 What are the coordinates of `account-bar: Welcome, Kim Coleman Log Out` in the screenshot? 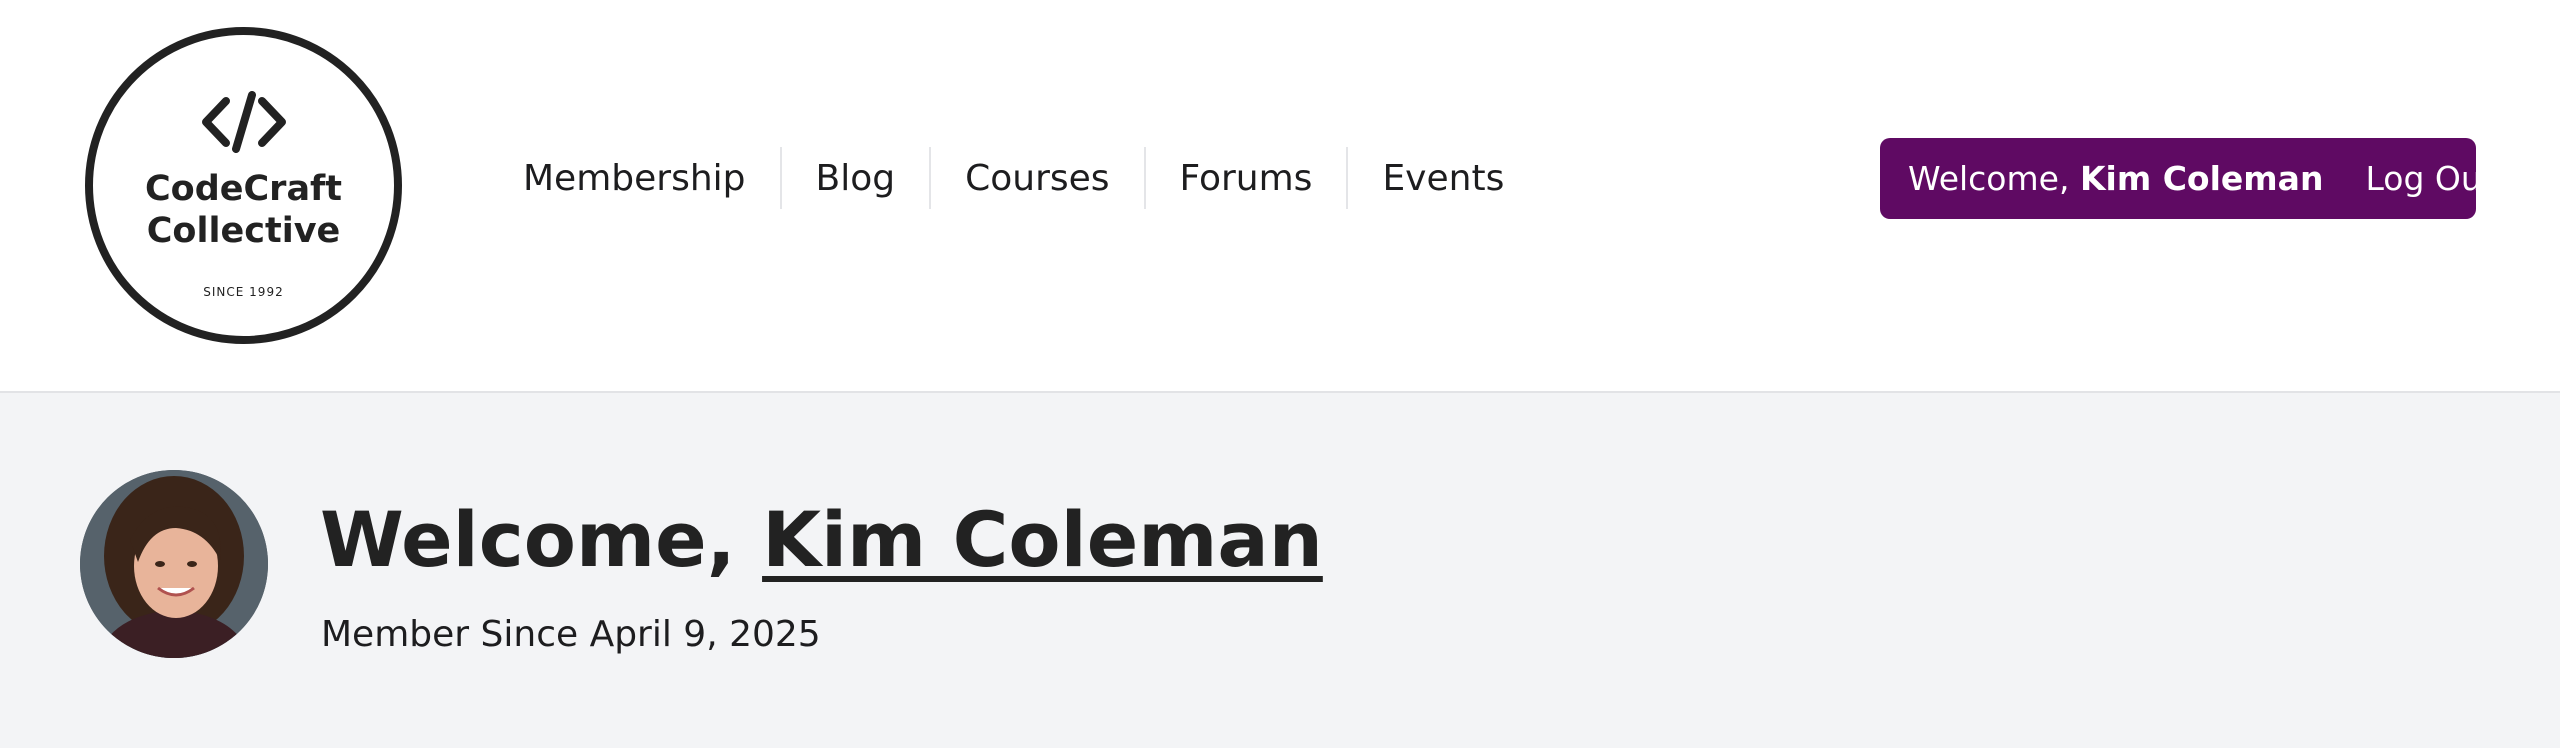 It's located at (2187, 178).